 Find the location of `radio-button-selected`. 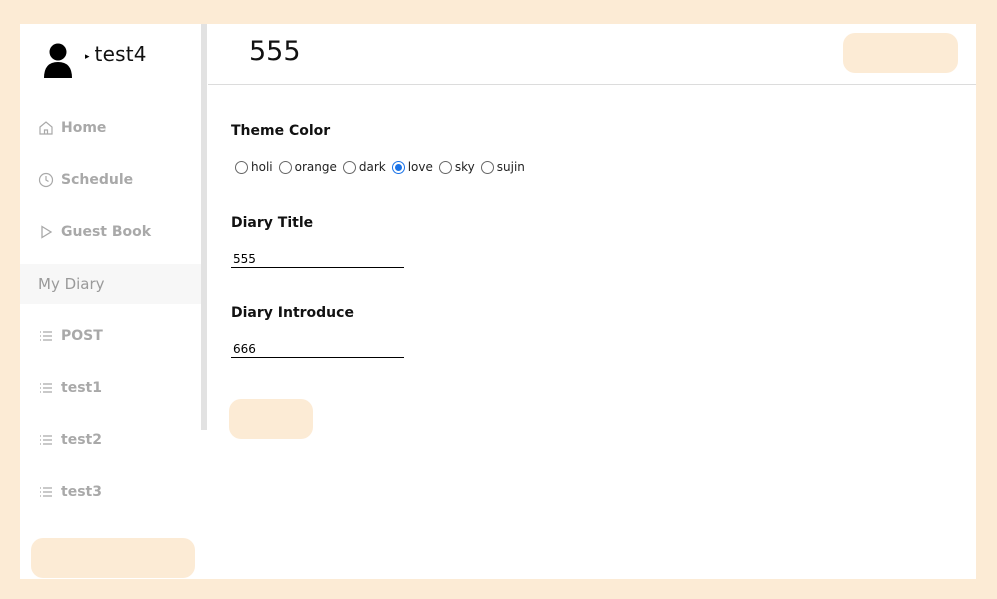

radio-button-selected is located at coordinates (398, 167).